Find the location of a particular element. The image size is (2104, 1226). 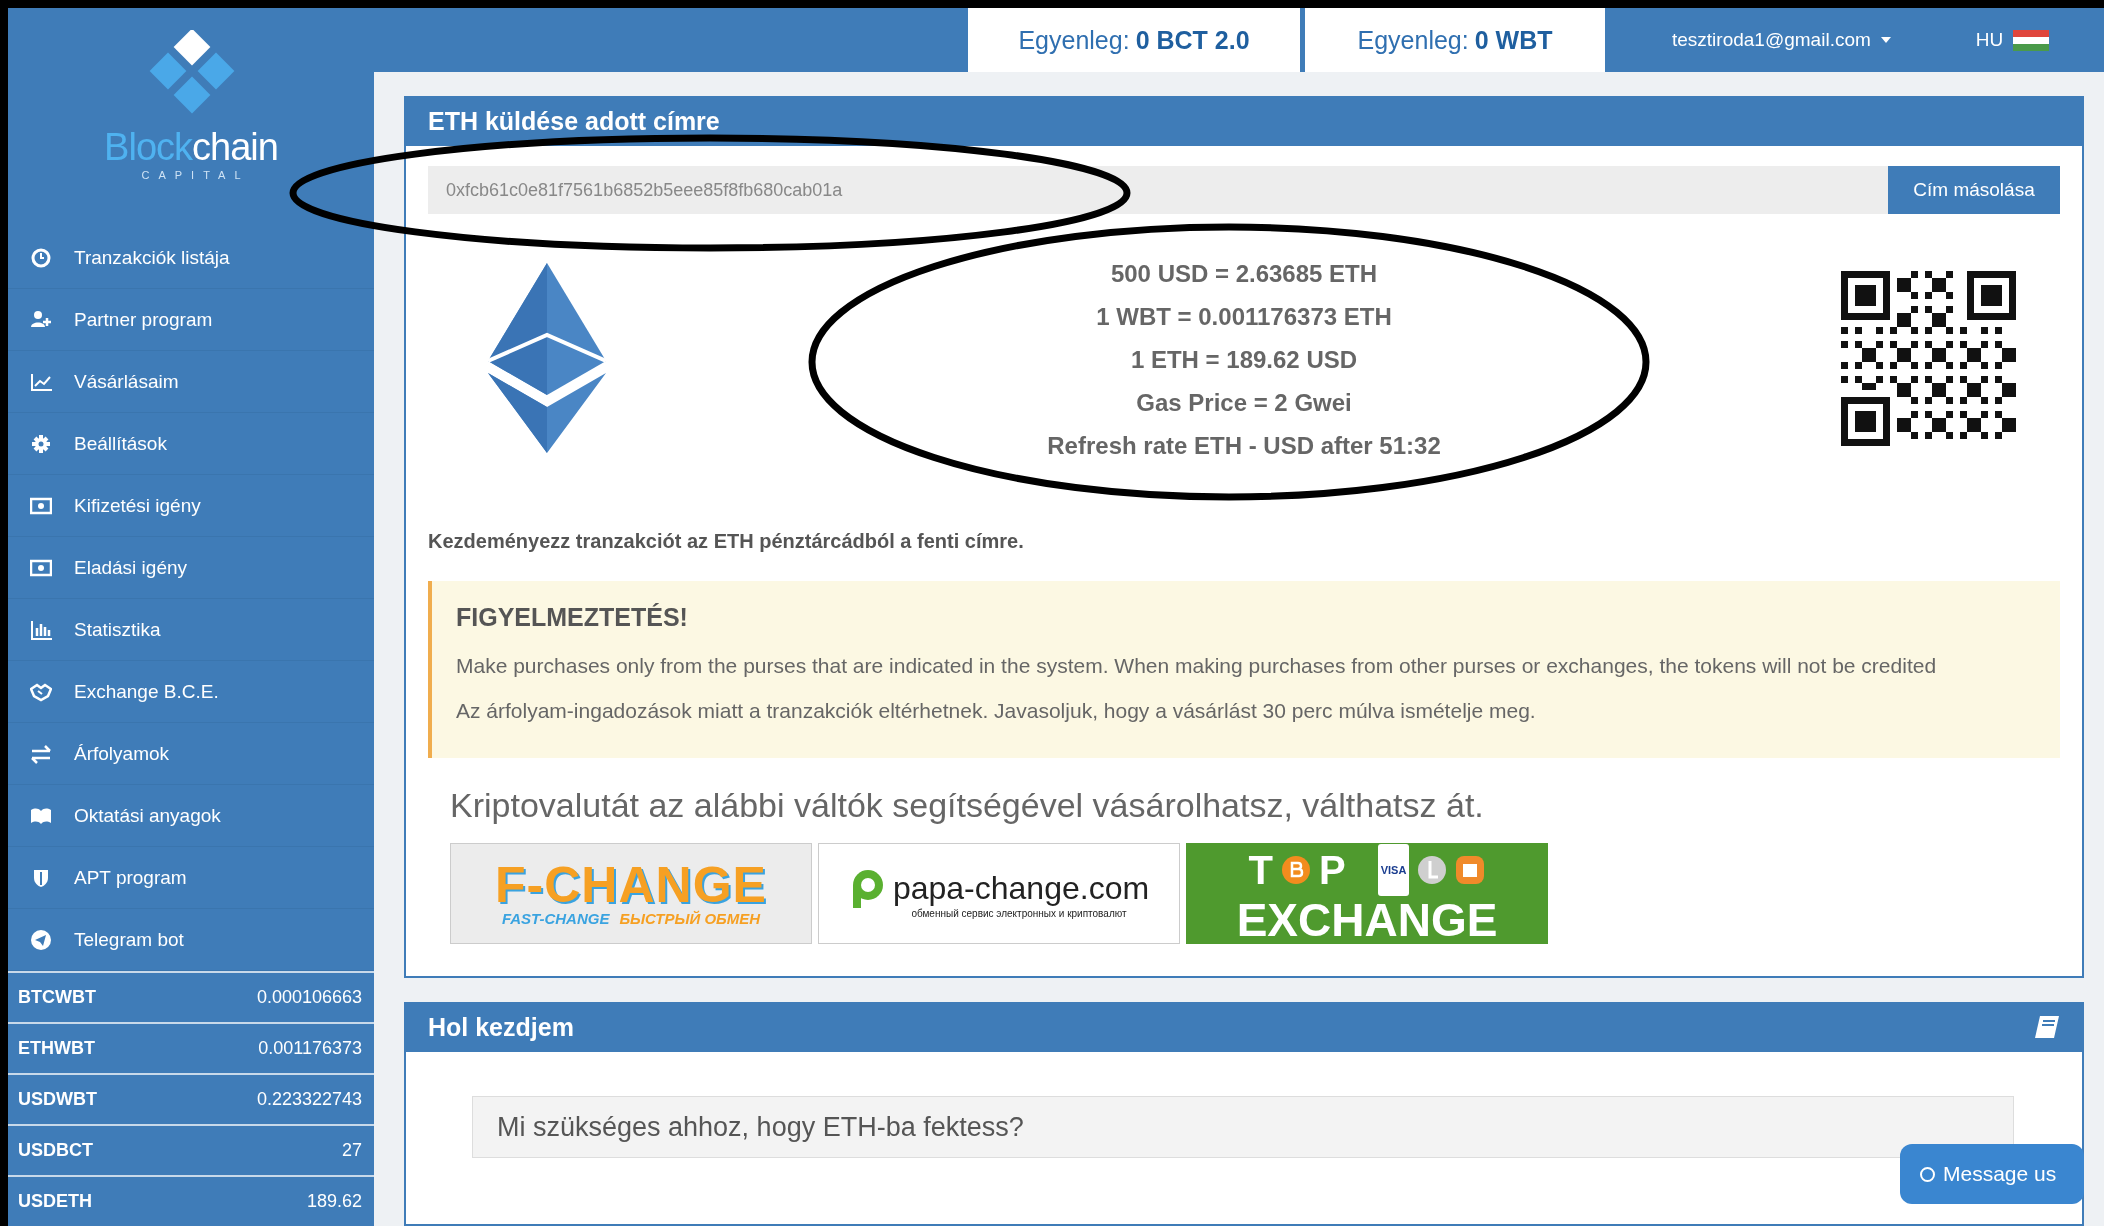

wallet-icon is located at coordinates (1470, 869).